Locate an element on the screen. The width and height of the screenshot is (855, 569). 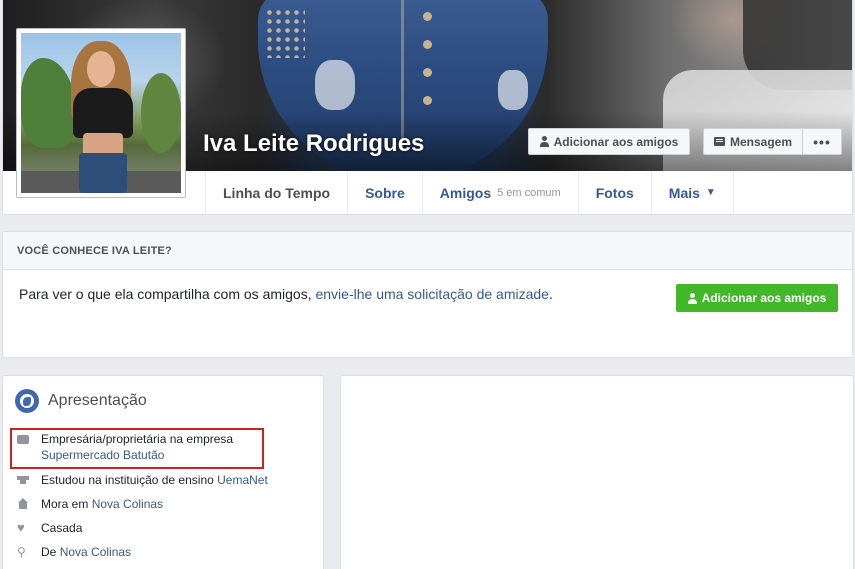
profile-photo is located at coordinates (101, 113).